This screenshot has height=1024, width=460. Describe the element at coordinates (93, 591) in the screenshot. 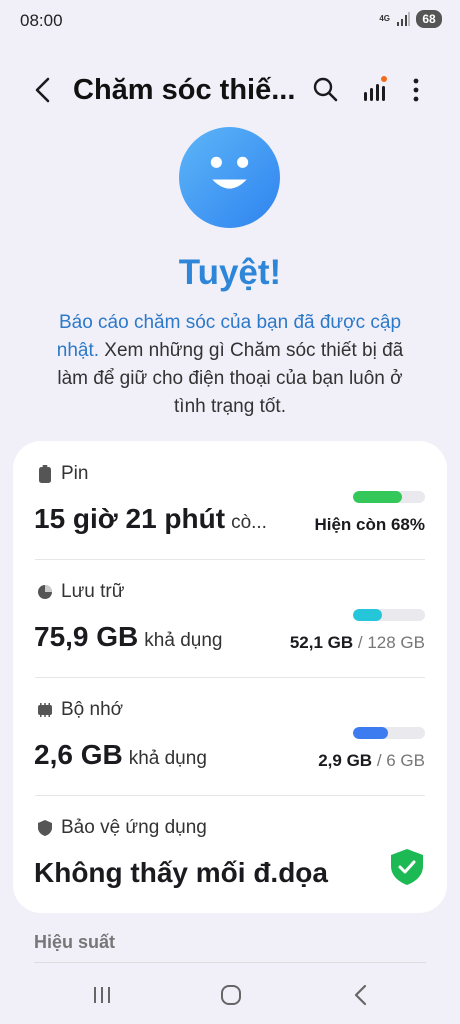

I see `storage-label: Lưu trữ` at that location.